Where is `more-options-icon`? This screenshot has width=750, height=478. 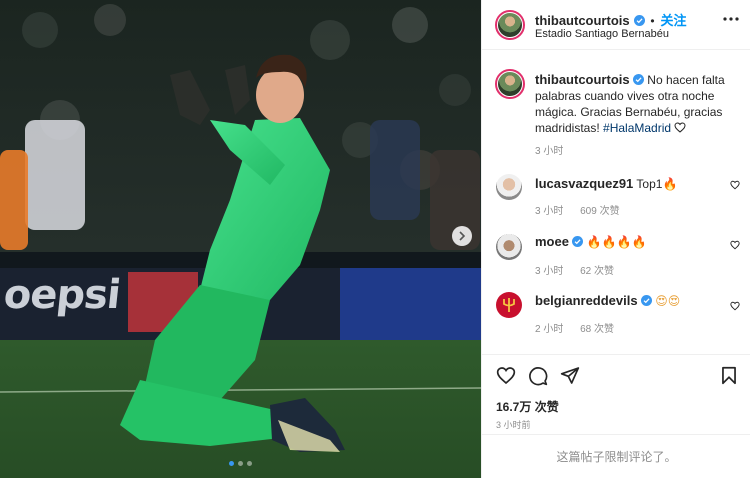
more-options-icon is located at coordinates (731, 19).